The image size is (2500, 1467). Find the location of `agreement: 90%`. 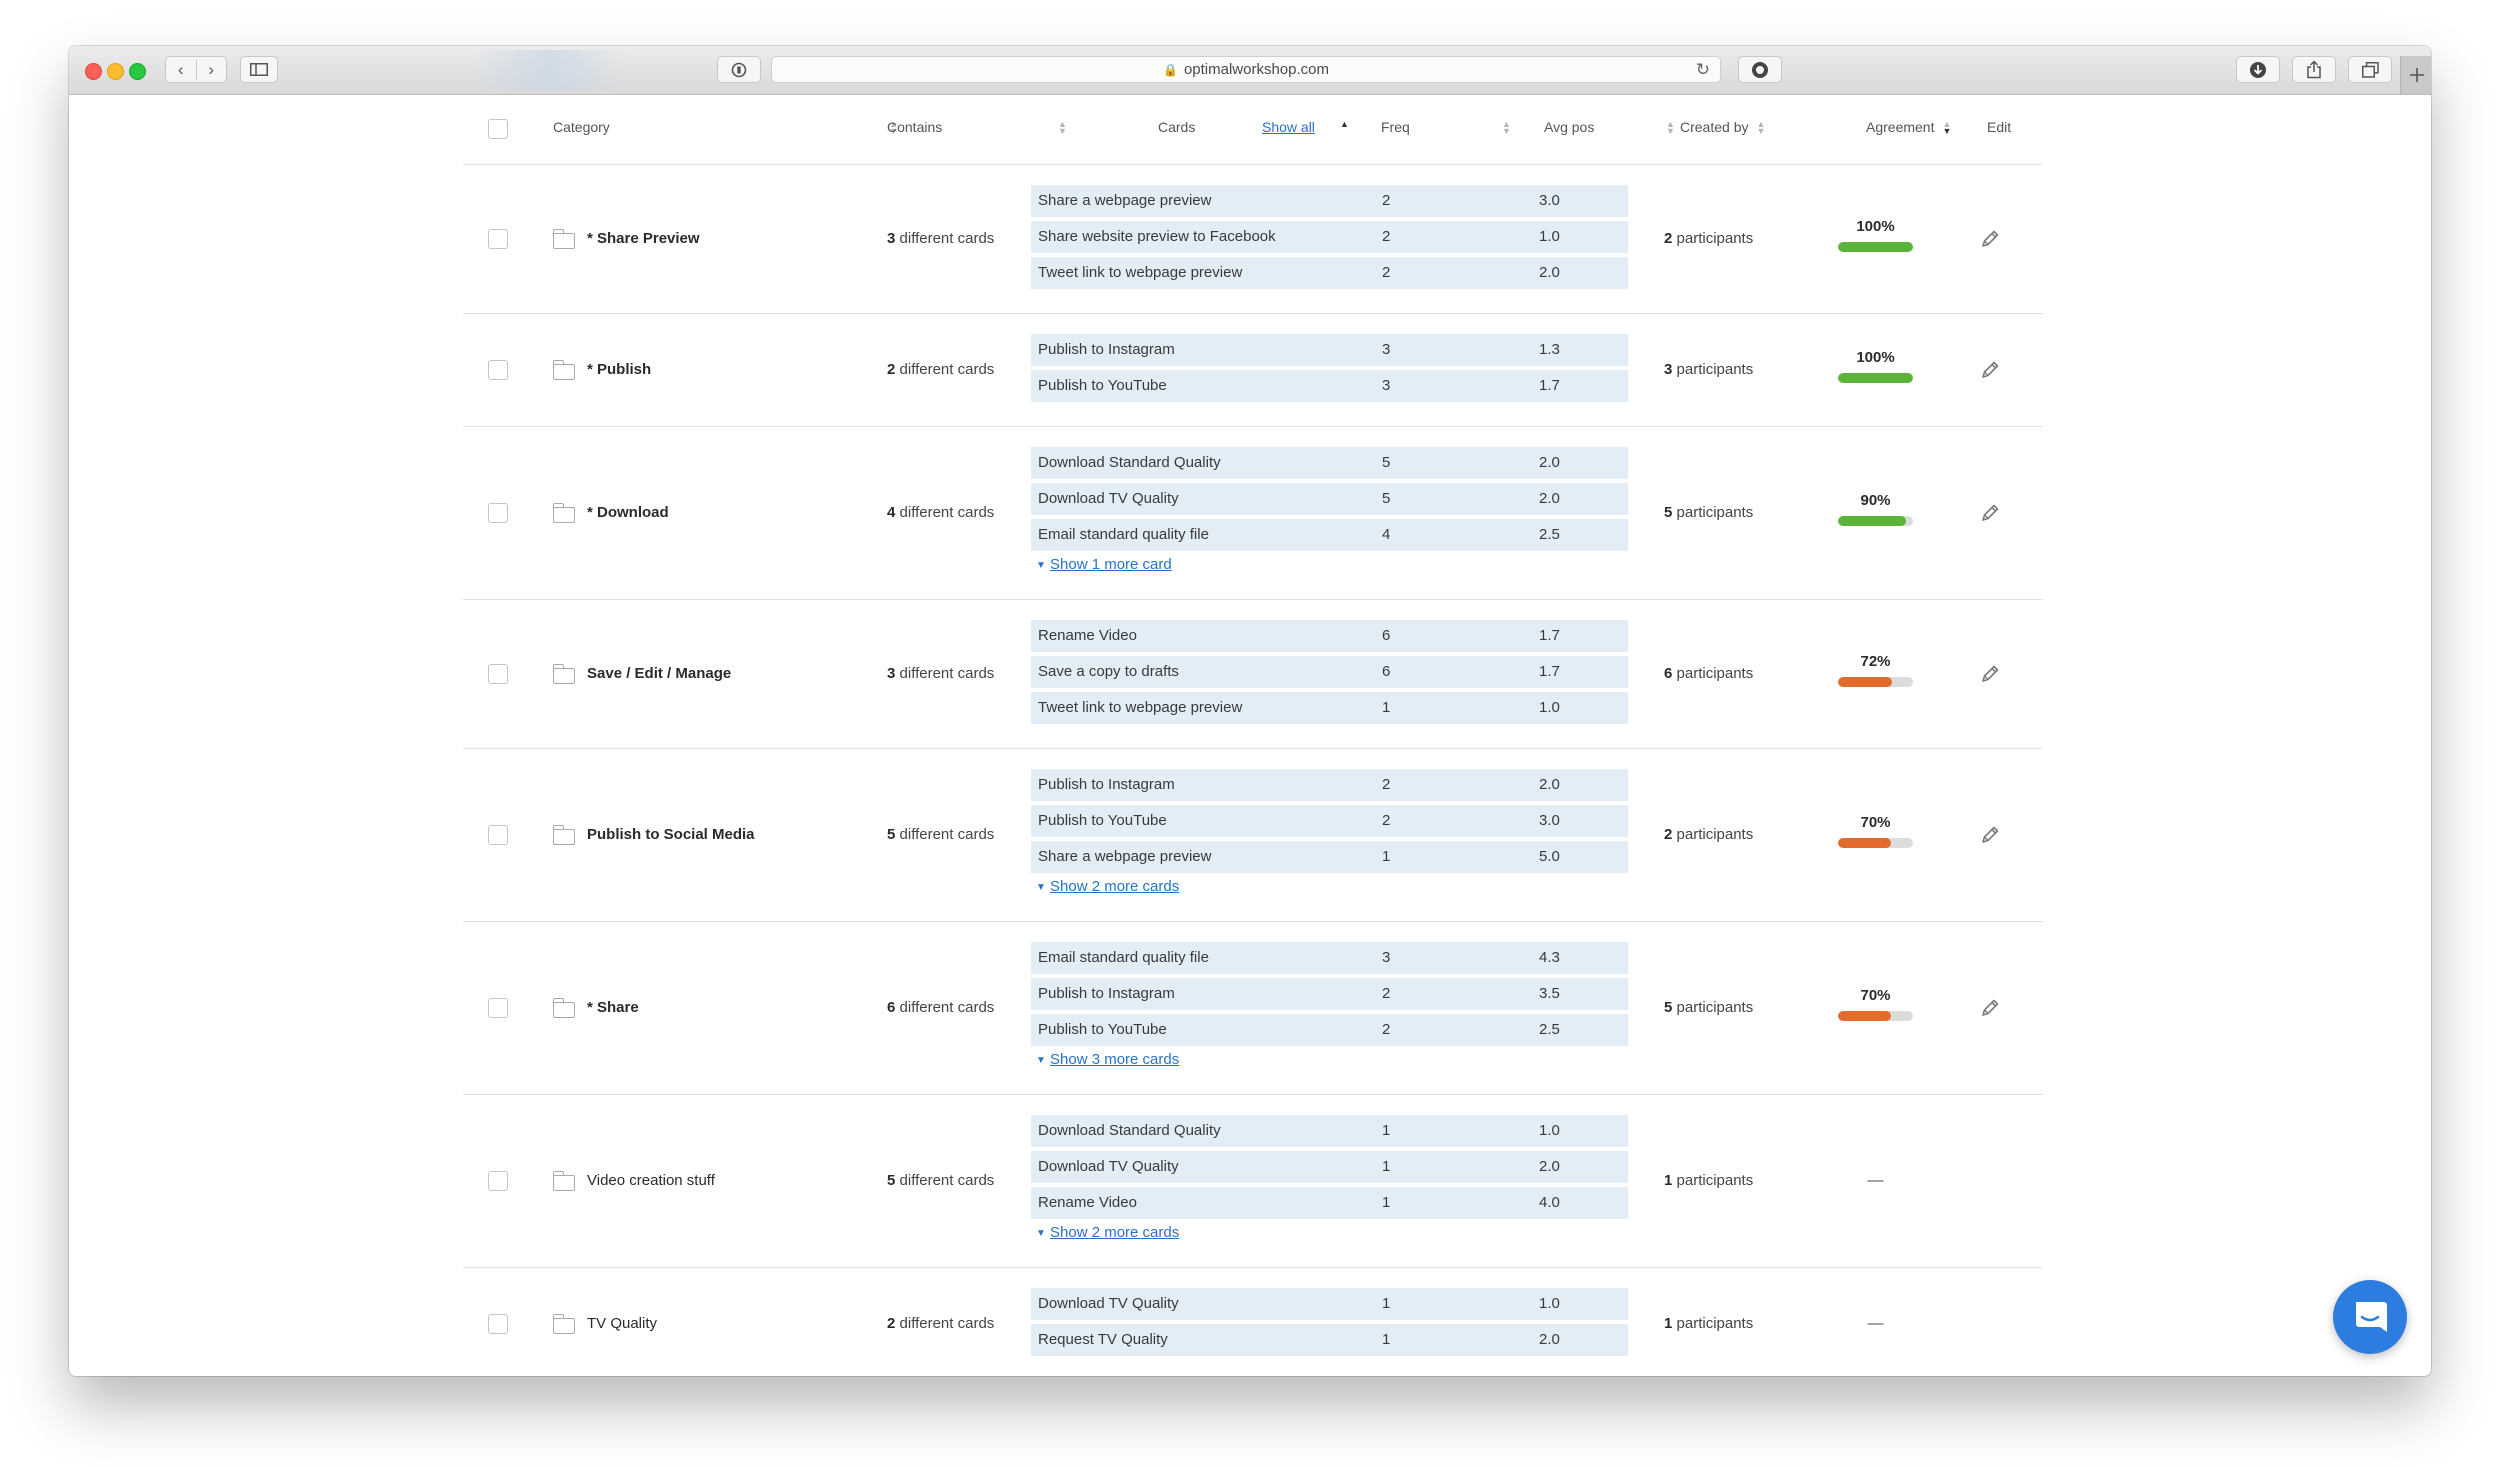

agreement: 90% is located at coordinates (1875, 509).